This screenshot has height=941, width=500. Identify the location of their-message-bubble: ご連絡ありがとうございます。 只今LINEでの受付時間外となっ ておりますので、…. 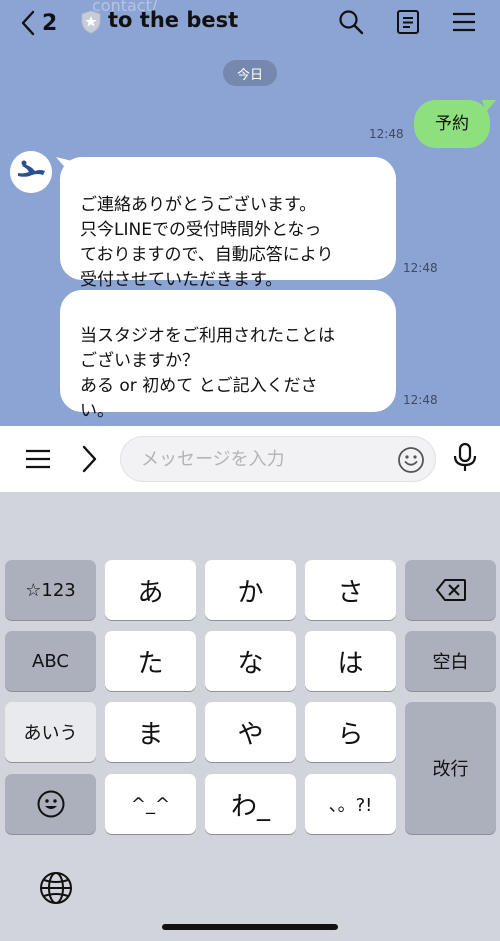
(228, 223).